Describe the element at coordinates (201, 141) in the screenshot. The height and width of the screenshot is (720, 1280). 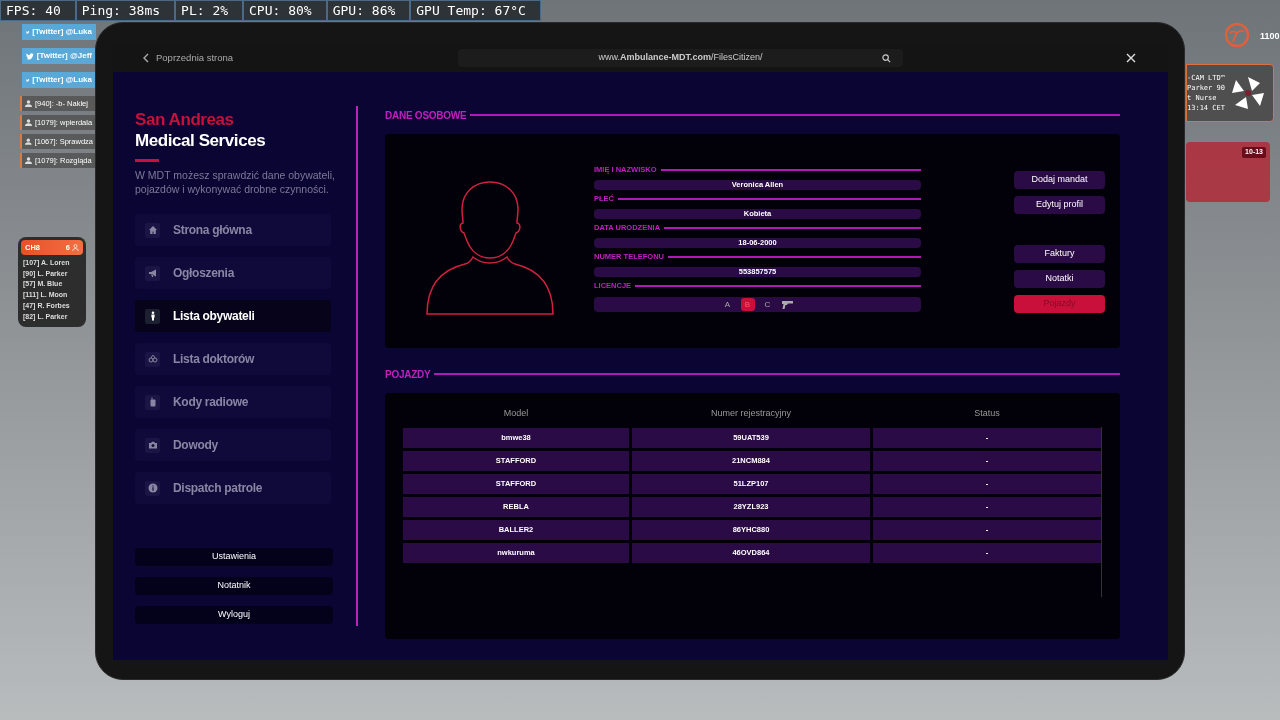
I see `brand-title: Medical Services` at that location.